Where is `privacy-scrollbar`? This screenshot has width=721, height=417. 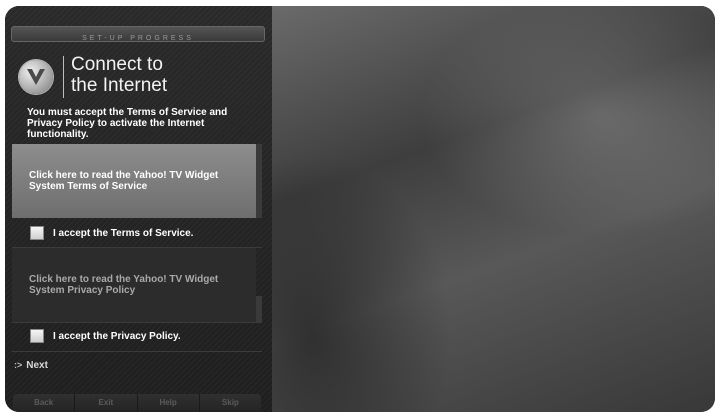
privacy-scrollbar is located at coordinates (259, 309).